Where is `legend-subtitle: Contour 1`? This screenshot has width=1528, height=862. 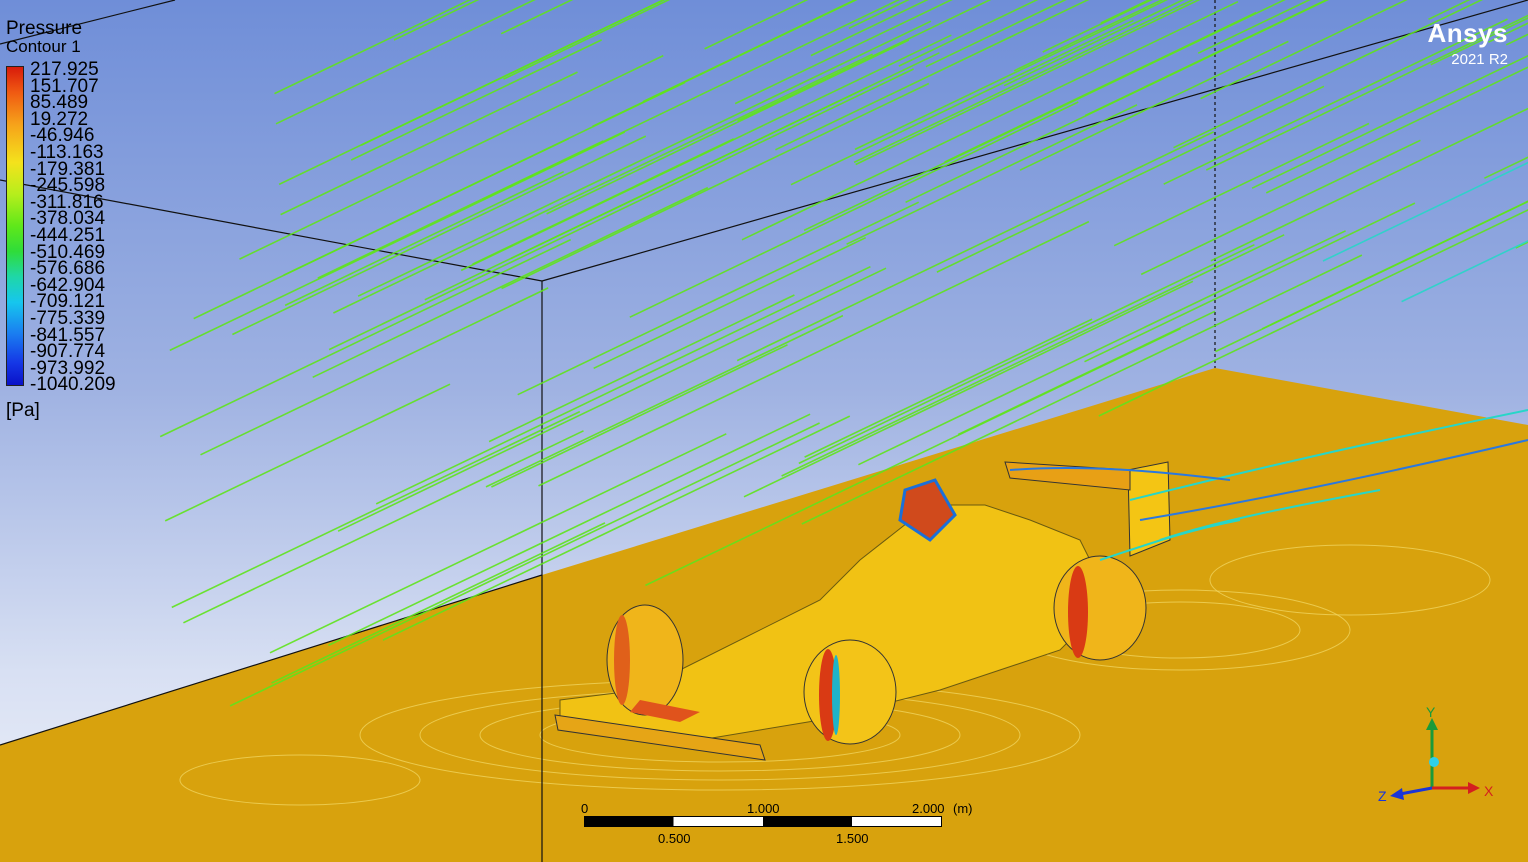
legend-subtitle: Contour 1 is located at coordinates (43, 46).